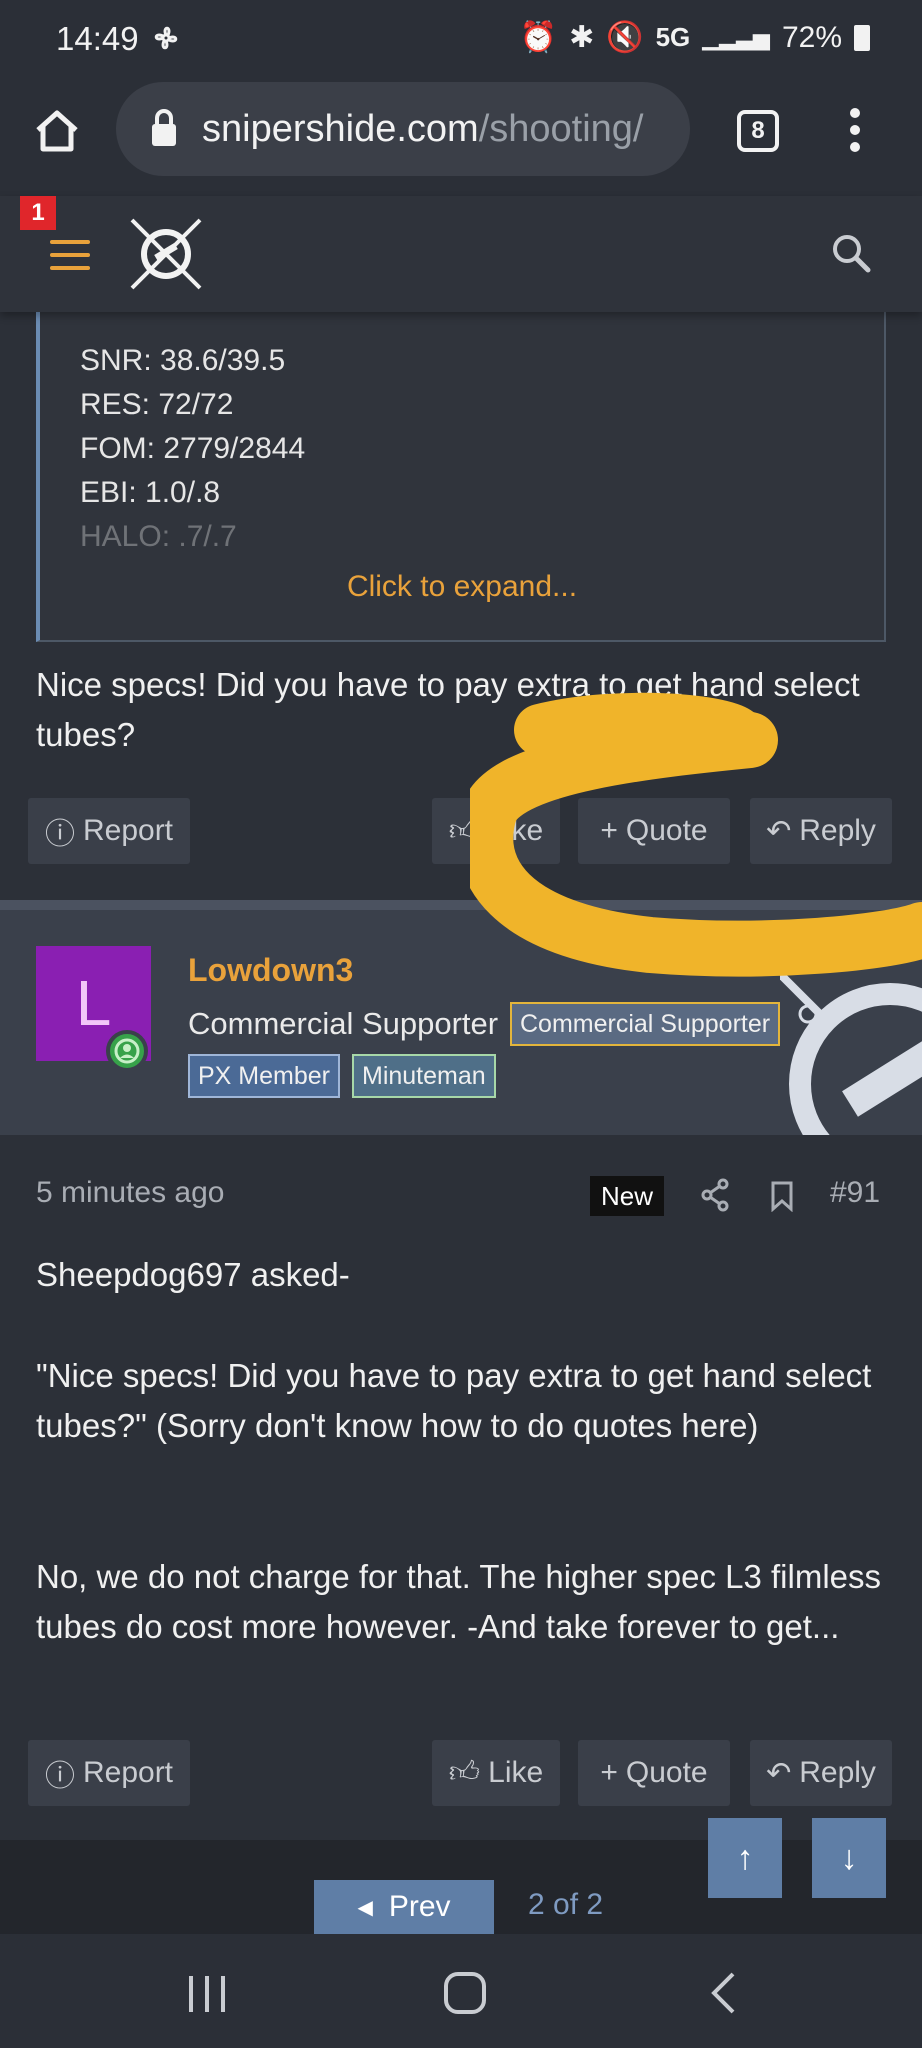  Describe the element at coordinates (264, 1076) in the screenshot. I see `banner-px-member: PX Member` at that location.